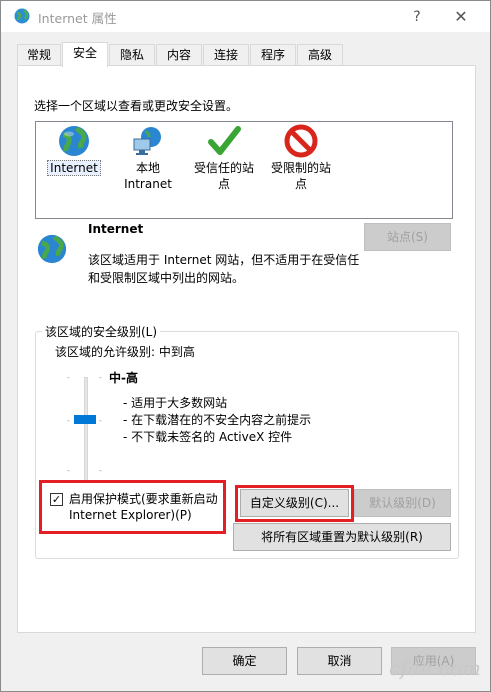 This screenshot has height=692, width=491. What do you see at coordinates (74, 141) in the screenshot?
I see `globe-icon` at bounding box center [74, 141].